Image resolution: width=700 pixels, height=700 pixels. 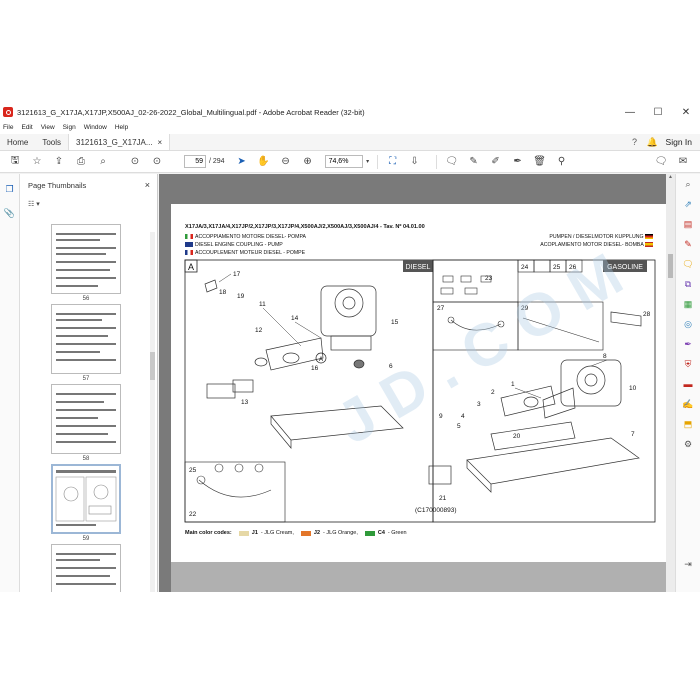 What do you see at coordinates (688, 444) in the screenshot?
I see `more-tools-icon: ⚙` at bounding box center [688, 444].